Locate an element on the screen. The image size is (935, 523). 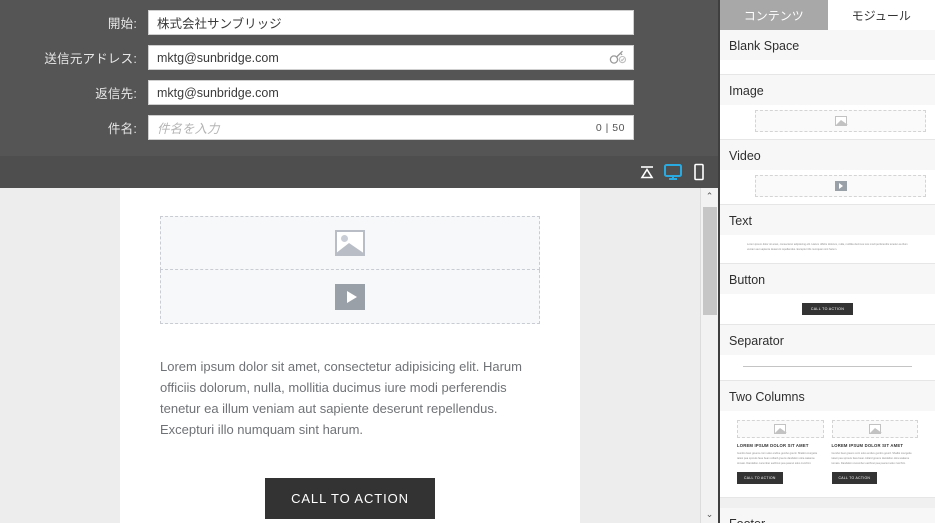
module-title: Image is located at coordinates (827, 90).